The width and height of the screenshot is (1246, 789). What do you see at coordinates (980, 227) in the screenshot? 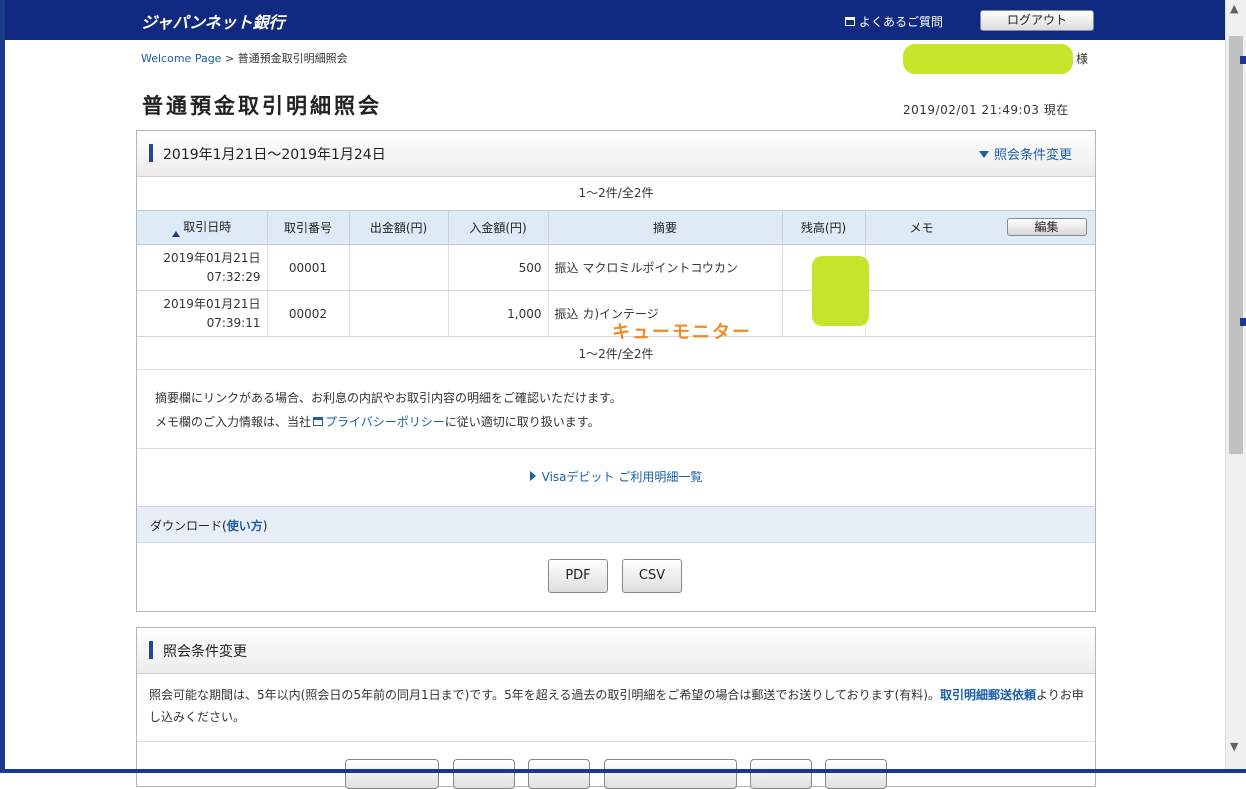
I see `column-header-memo: メモ 編集` at bounding box center [980, 227].